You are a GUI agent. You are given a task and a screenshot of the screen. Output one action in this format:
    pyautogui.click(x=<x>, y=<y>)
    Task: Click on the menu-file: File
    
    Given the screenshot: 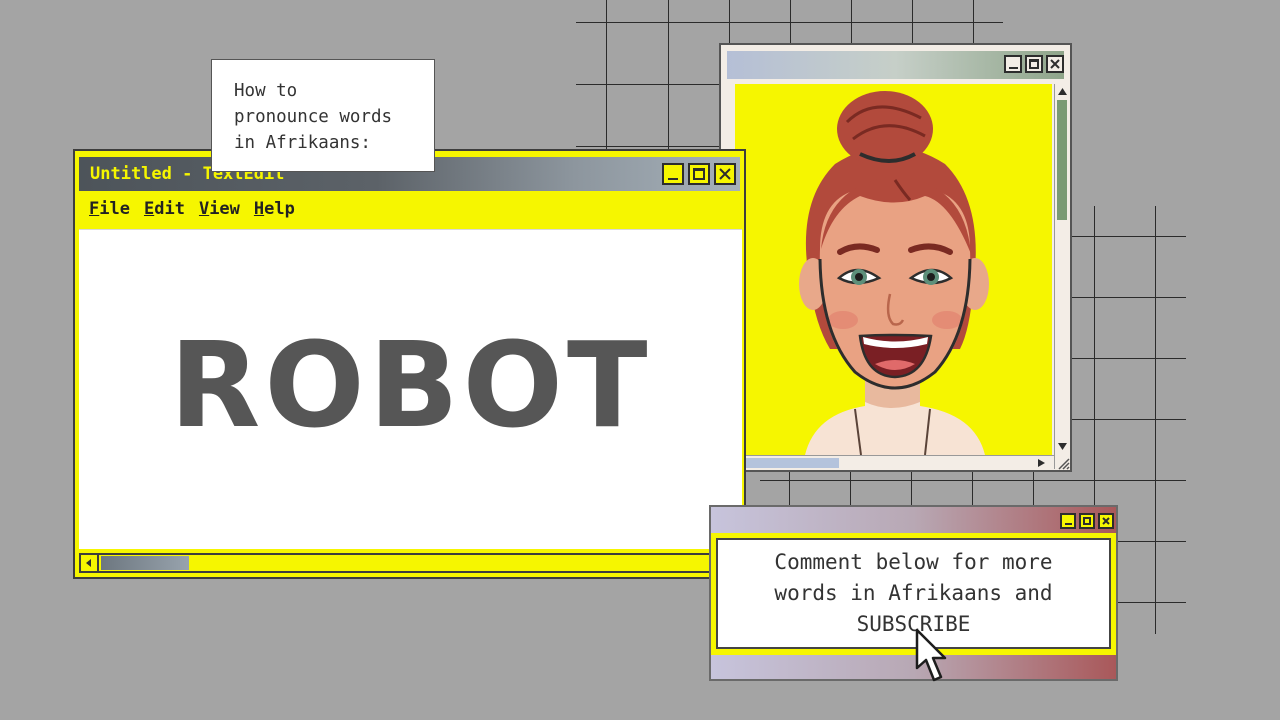 What is the action you would take?
    pyautogui.click(x=109, y=209)
    